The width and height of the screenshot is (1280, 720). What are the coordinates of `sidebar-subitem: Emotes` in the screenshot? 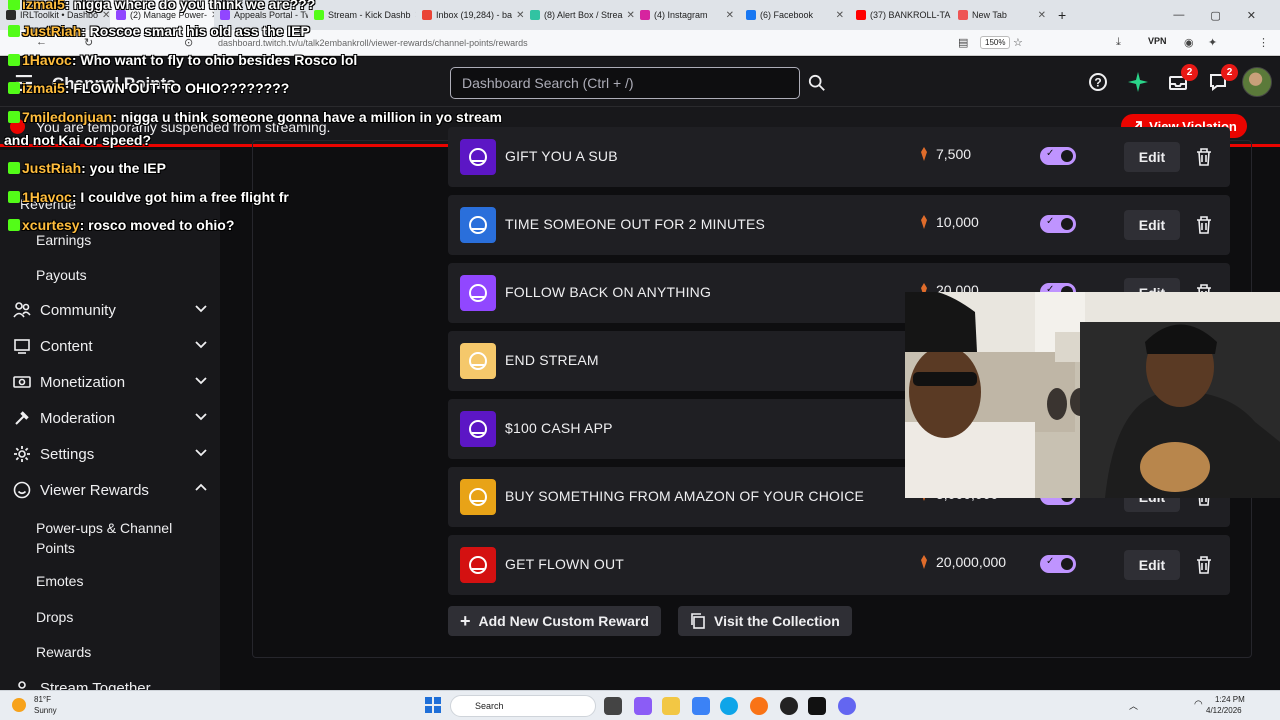 It's located at (116, 581).